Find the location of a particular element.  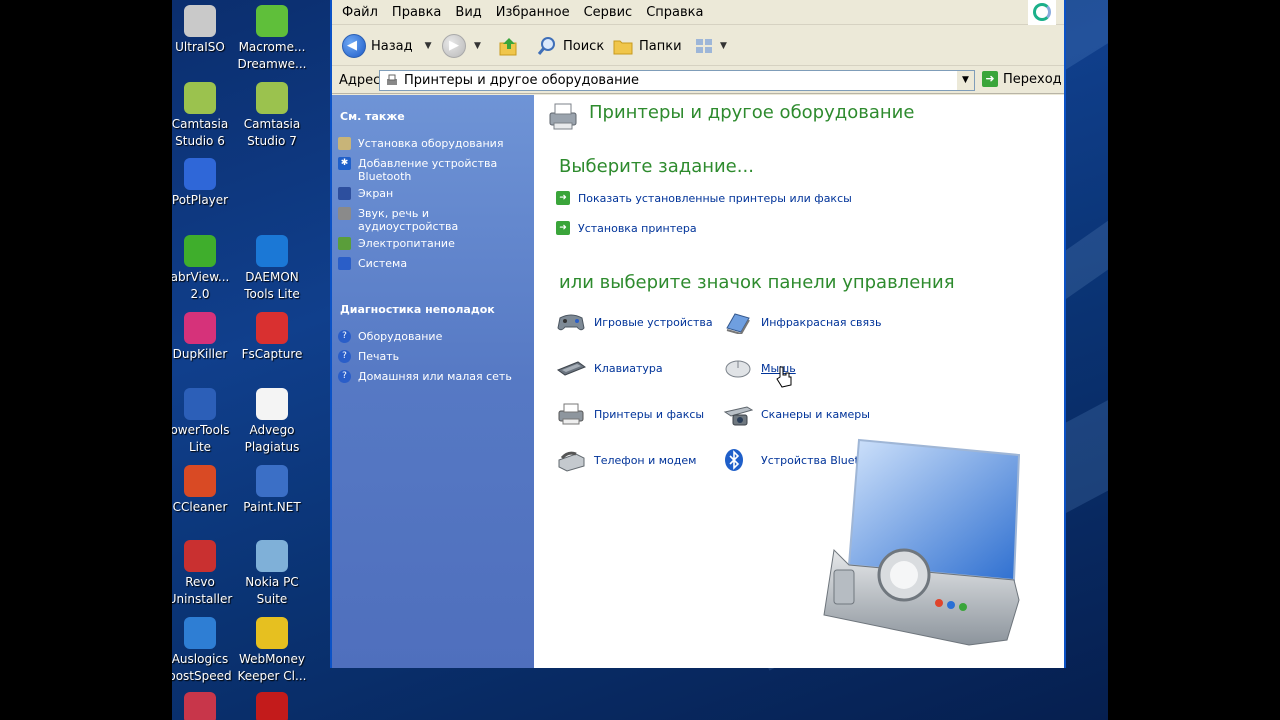

desktop-icon: PotPlayer is located at coordinates (205, 183).